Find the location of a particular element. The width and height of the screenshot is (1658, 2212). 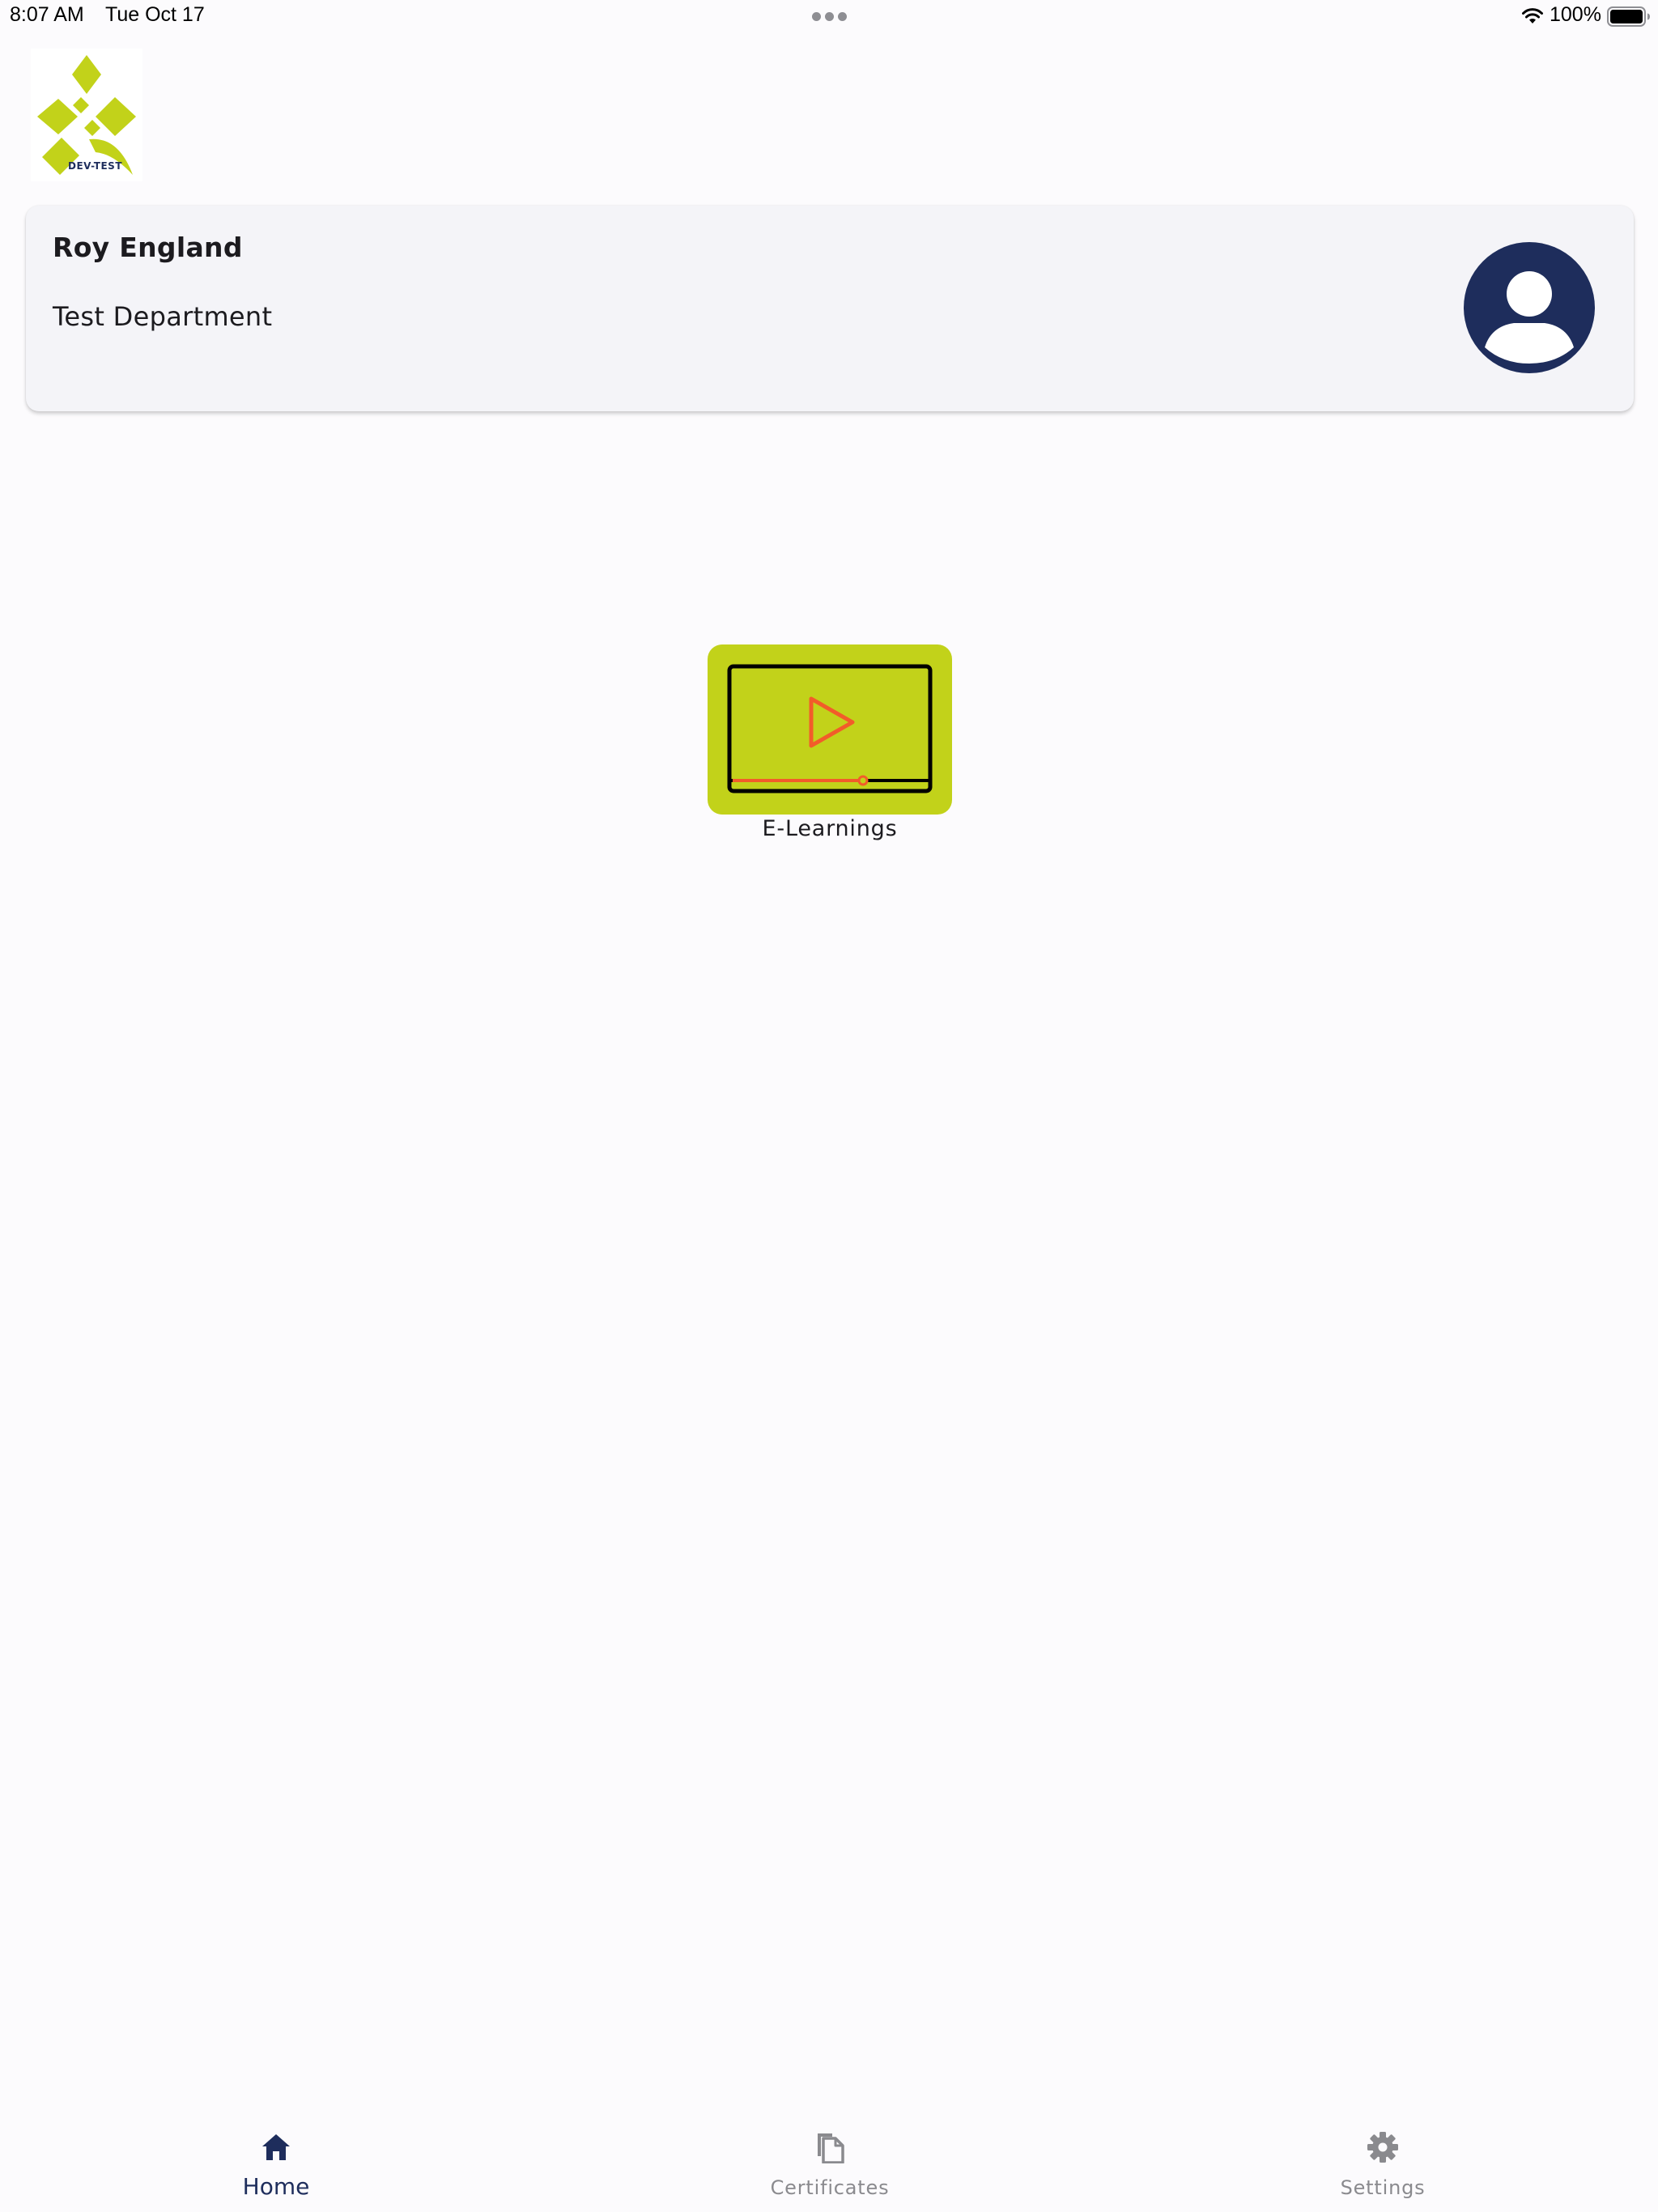

user-name: Roy England is located at coordinates (148, 248).